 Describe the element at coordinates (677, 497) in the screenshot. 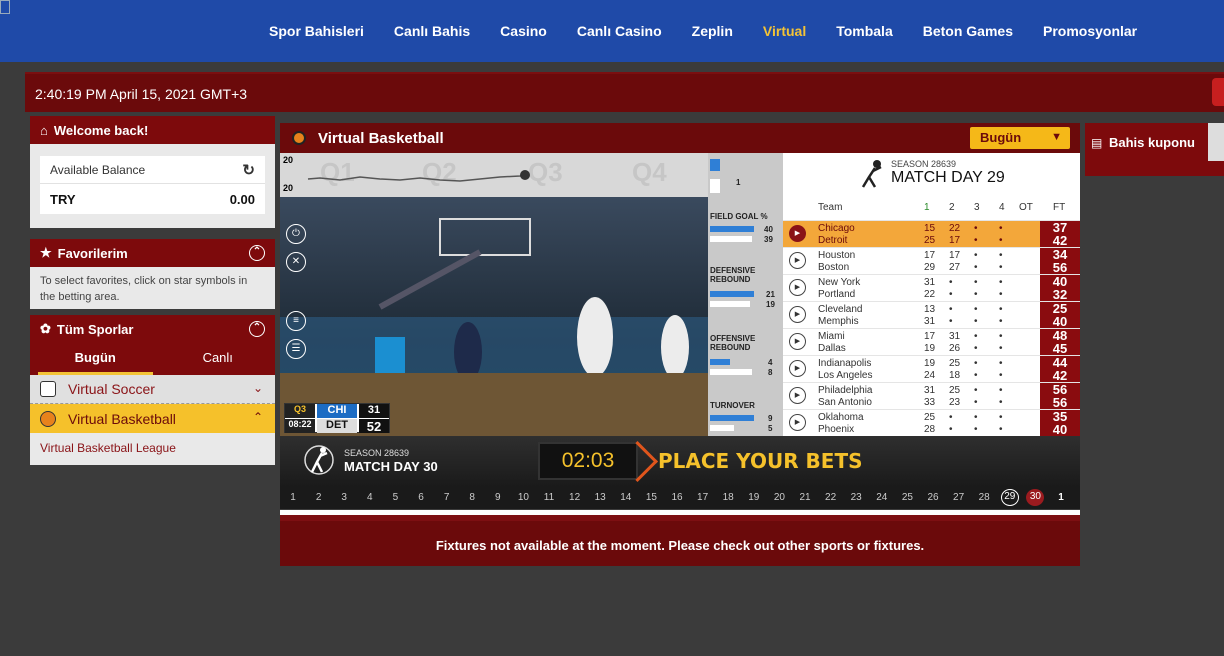

I see `matchday-16: 16` at that location.